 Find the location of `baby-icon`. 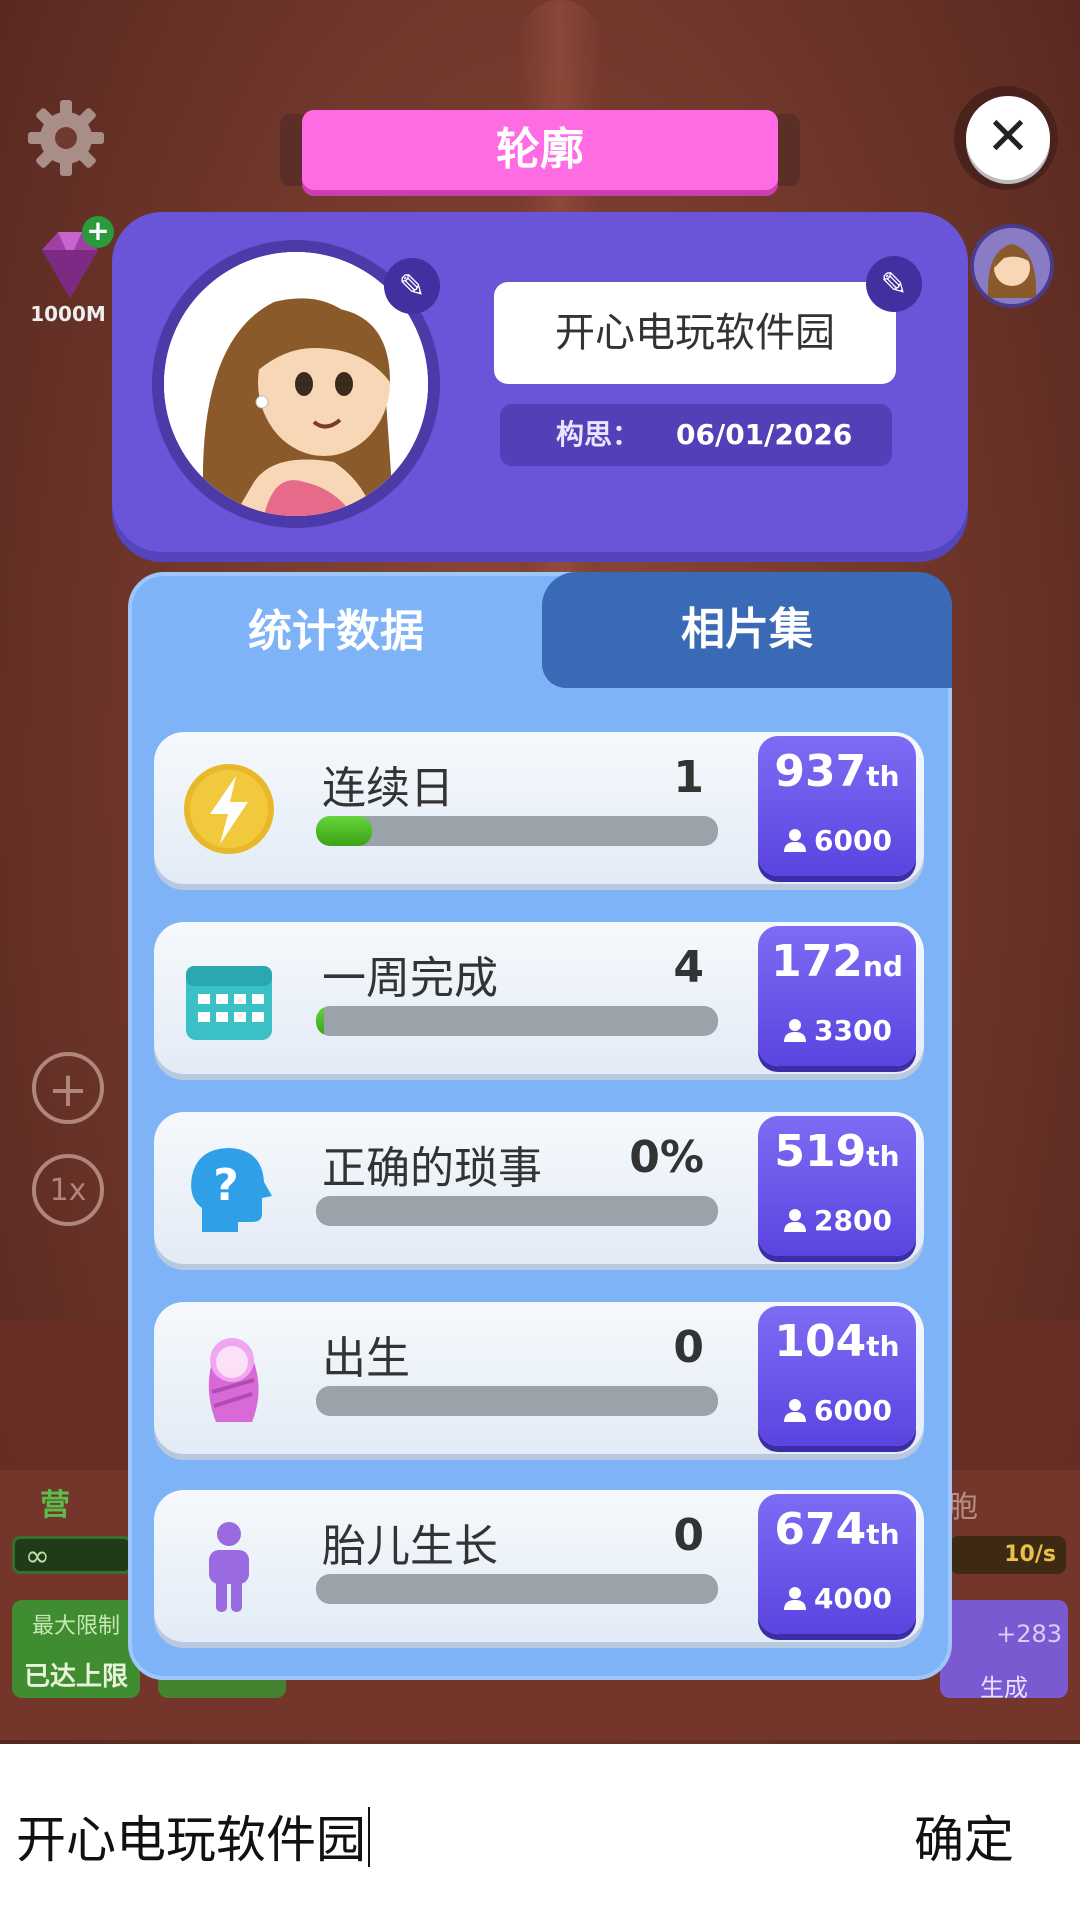

baby-icon is located at coordinates (233, 1380).